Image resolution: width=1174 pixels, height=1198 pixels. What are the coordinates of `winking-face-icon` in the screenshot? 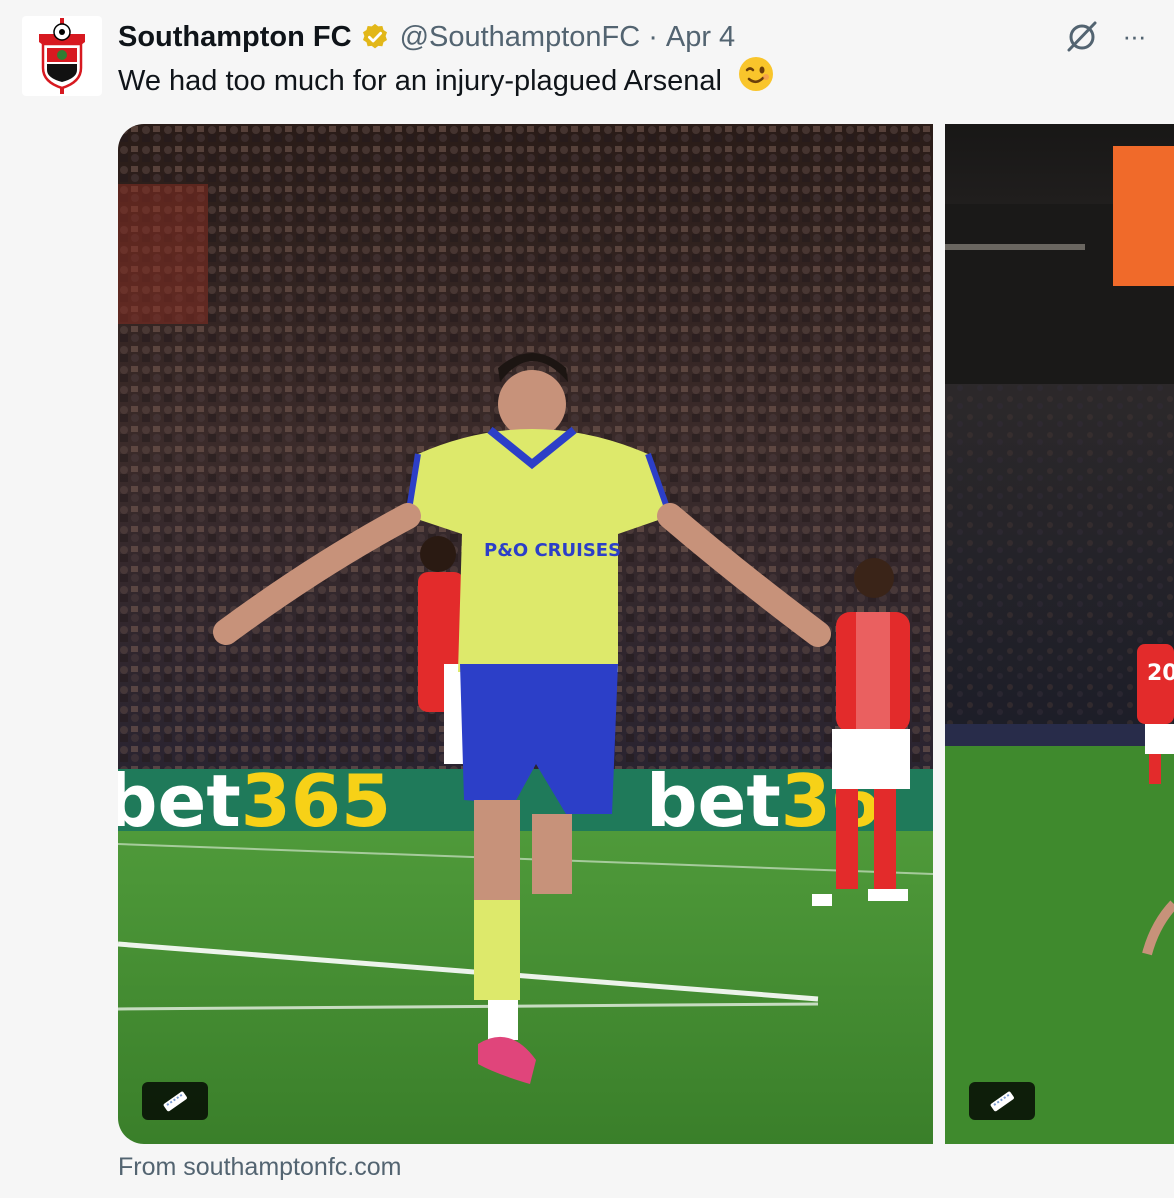 It's located at (756, 79).